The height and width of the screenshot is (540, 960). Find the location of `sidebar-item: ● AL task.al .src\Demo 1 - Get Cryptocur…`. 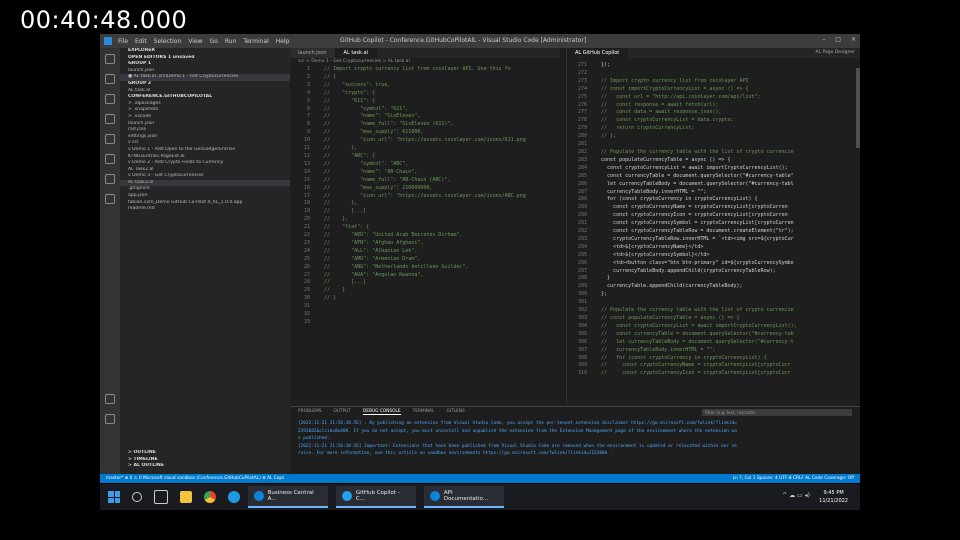

sidebar-item: ● AL task.al .src\Demo 1 - Get Cryptocur… is located at coordinates (205, 77).